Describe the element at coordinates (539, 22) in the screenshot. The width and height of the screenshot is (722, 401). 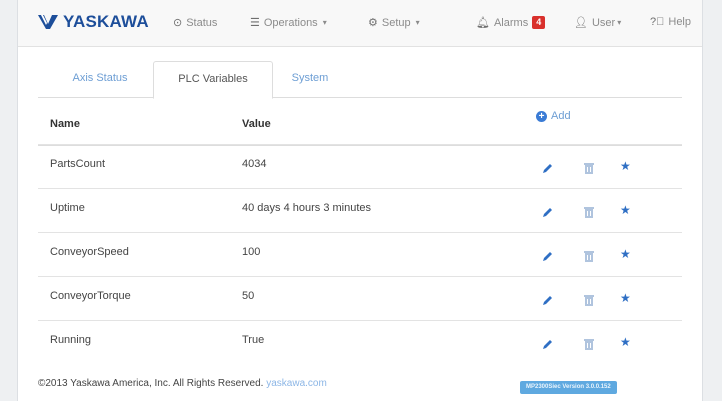
I see `alarm-count-badge: 4` at that location.